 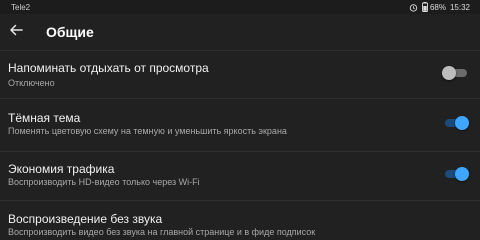 I want to click on setting-title: Тёмная тема, so click(x=44, y=118).